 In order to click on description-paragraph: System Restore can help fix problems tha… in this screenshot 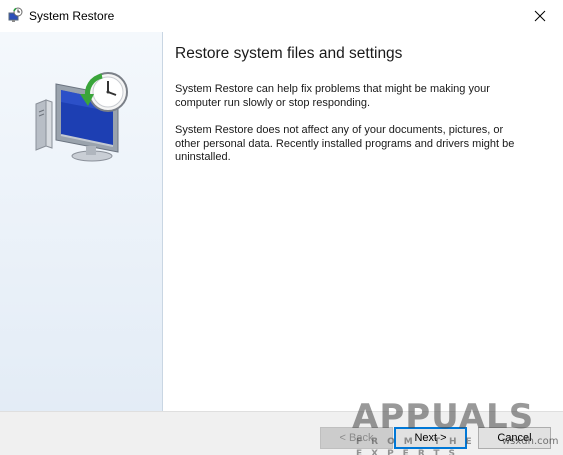, I will do `click(332, 96)`.